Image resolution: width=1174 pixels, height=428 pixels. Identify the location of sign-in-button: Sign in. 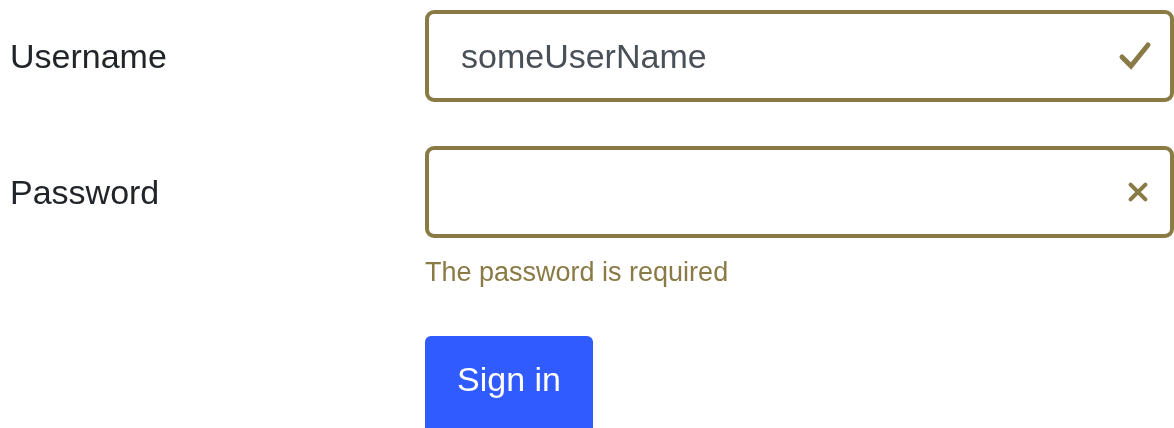
(509, 382).